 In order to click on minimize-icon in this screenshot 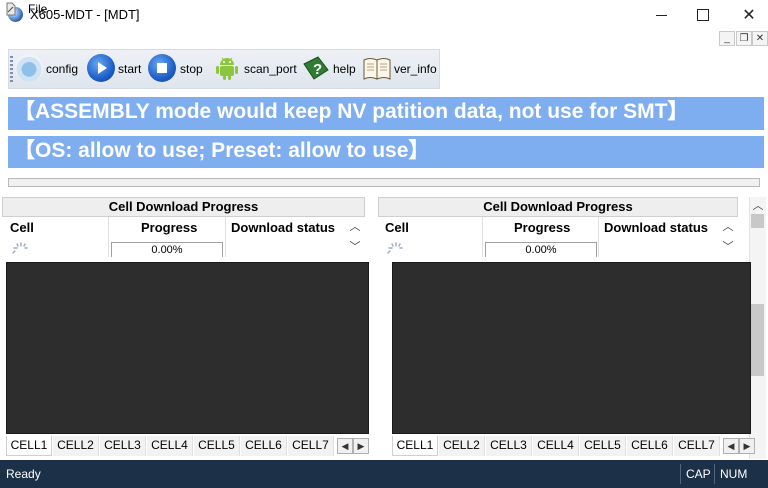, I will do `click(661, 15)`.